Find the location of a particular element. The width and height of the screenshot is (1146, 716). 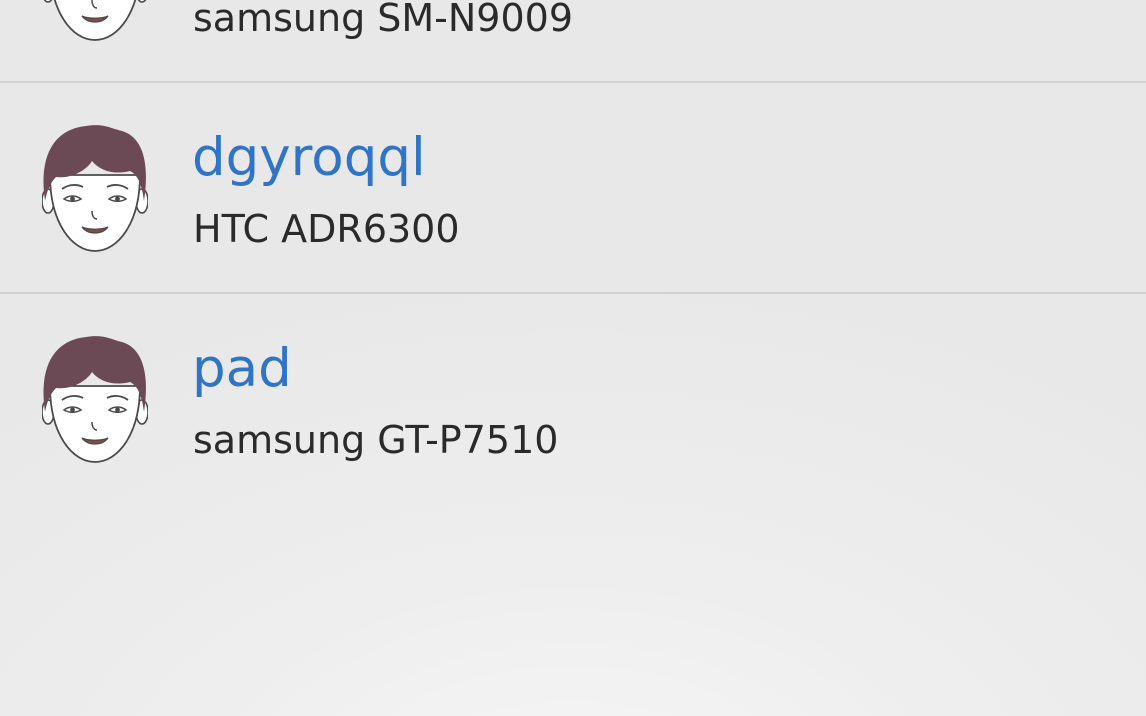

device-model: samsung SM-N9009 is located at coordinates (383, 20).